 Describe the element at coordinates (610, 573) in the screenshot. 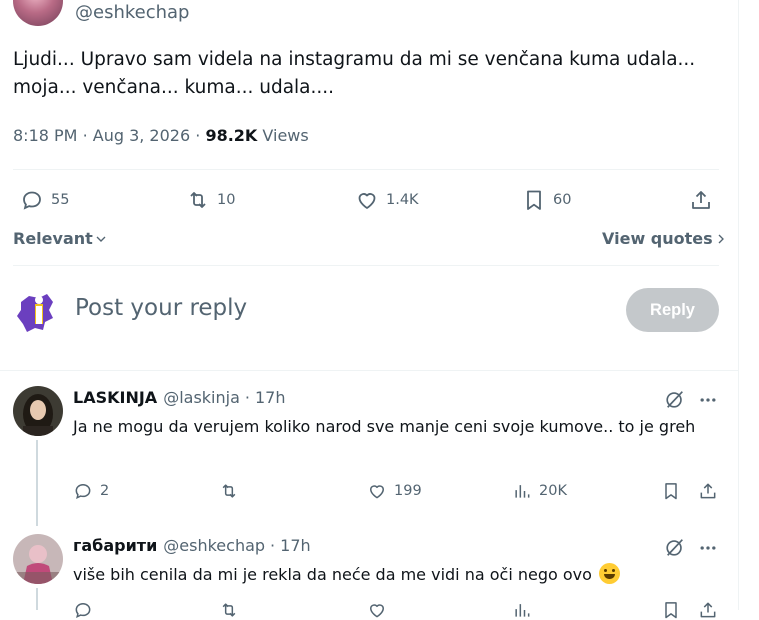

I see `smiling-face-emoji` at that location.